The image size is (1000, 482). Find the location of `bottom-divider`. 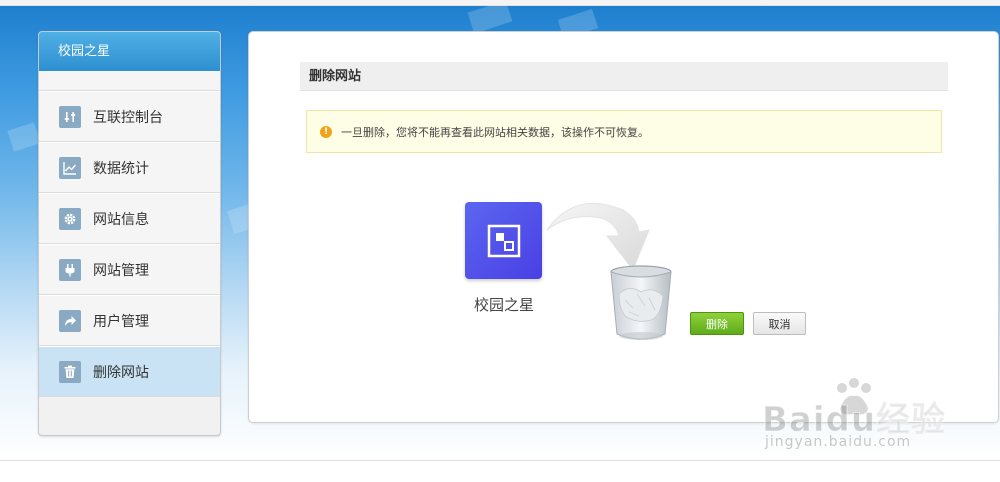

bottom-divider is located at coordinates (500, 460).